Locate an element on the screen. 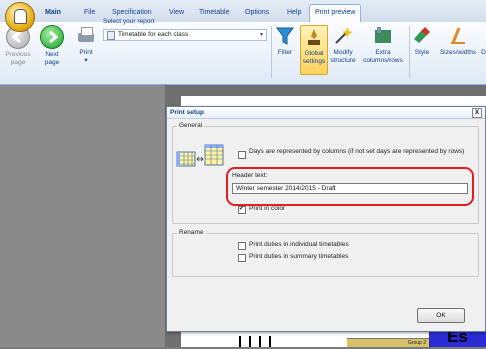 The image size is (486, 349). sizes-widths-label: Sizes/widths is located at coordinates (458, 52).